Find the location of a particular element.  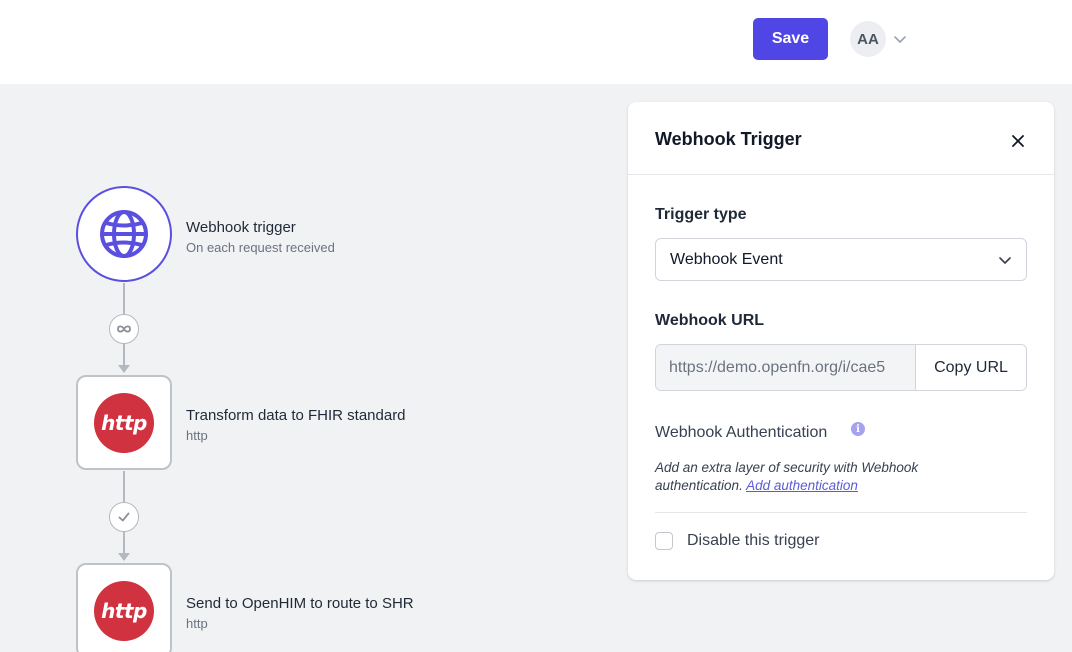

webhook-auth-title: Webhook Authentication is located at coordinates (741, 432).